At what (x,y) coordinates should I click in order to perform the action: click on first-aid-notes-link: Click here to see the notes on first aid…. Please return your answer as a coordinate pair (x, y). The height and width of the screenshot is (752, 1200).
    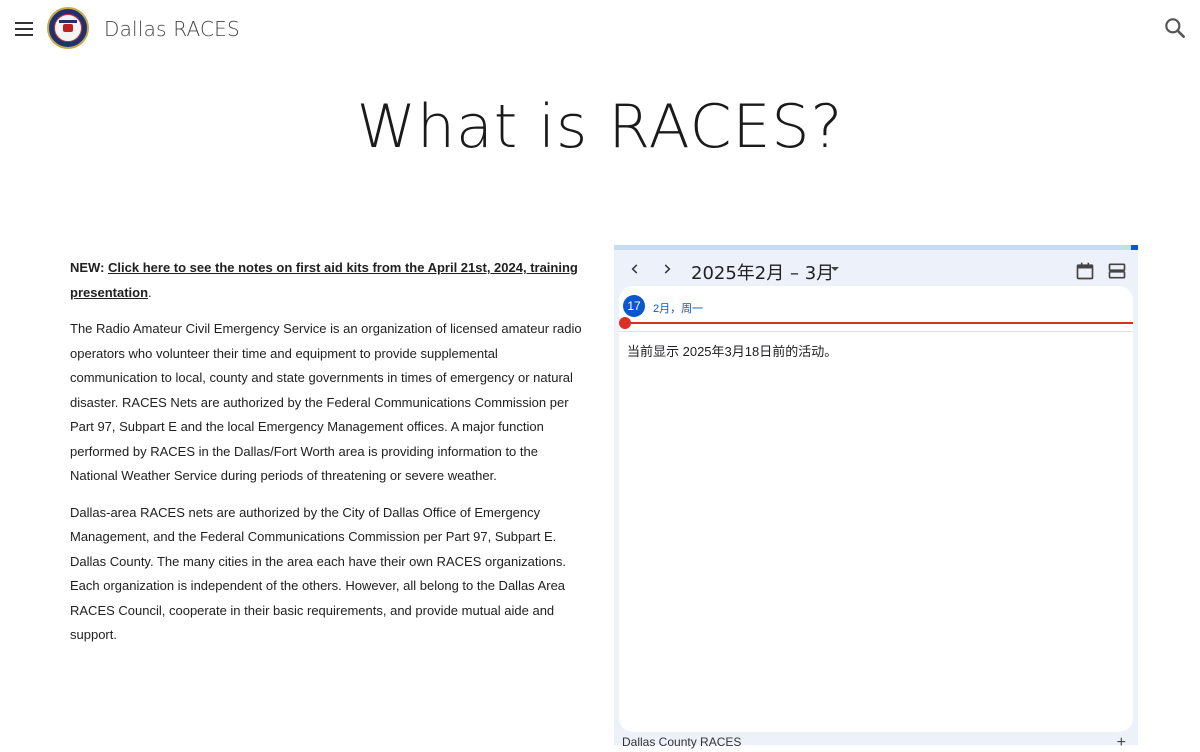
    Looking at the image, I should click on (324, 280).